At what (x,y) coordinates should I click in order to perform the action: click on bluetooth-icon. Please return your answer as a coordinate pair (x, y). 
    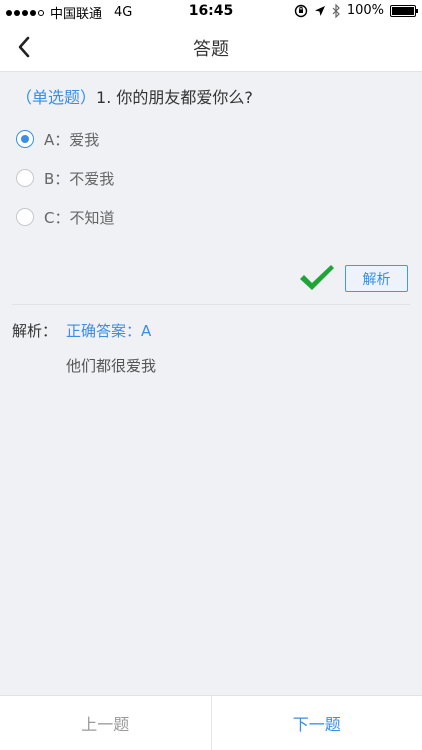
    Looking at the image, I should click on (336, 10).